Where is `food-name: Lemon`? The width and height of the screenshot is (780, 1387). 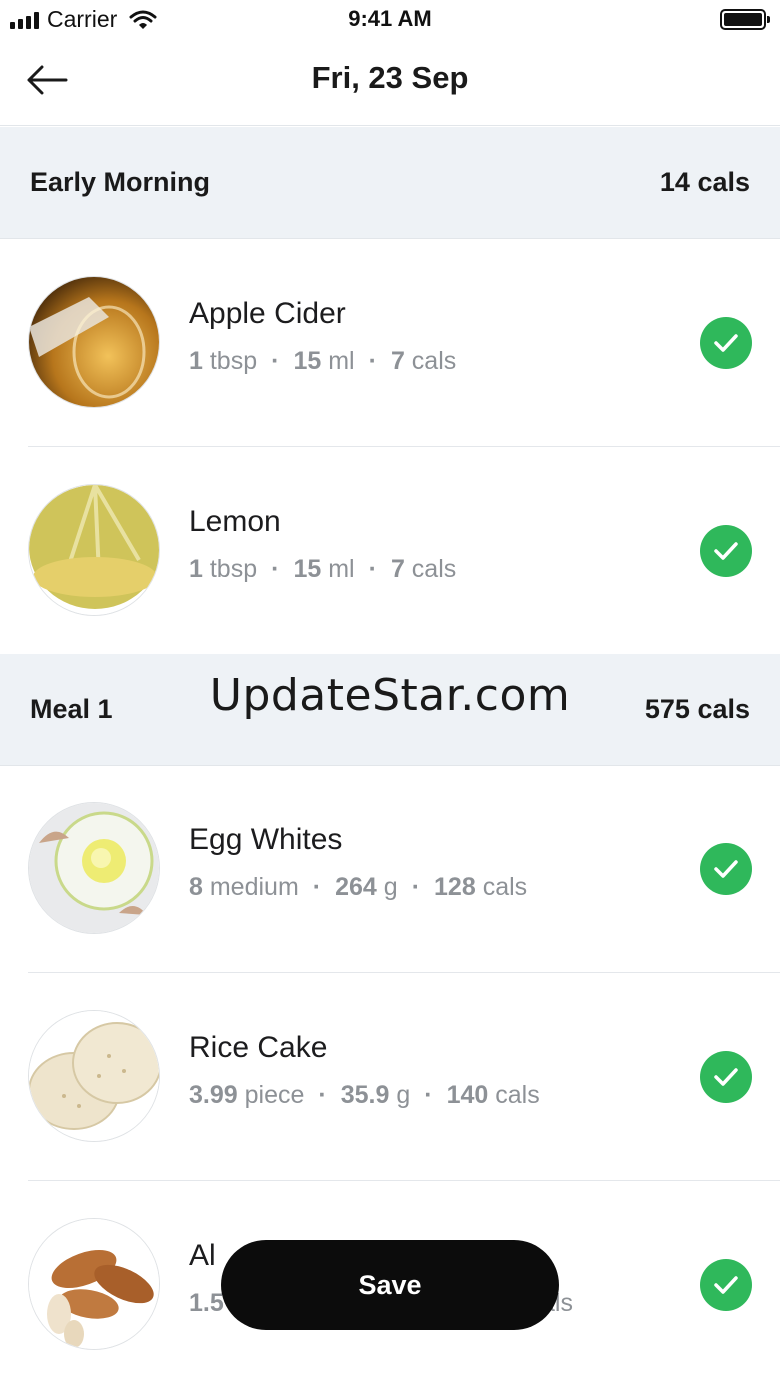 food-name: Lemon is located at coordinates (235, 521).